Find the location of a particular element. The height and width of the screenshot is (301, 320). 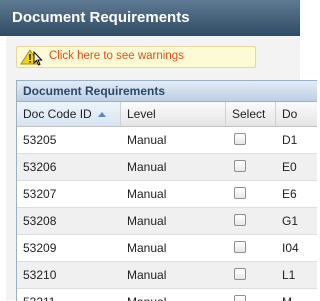

table-row: 53211Manual M is located at coordinates (167, 295).